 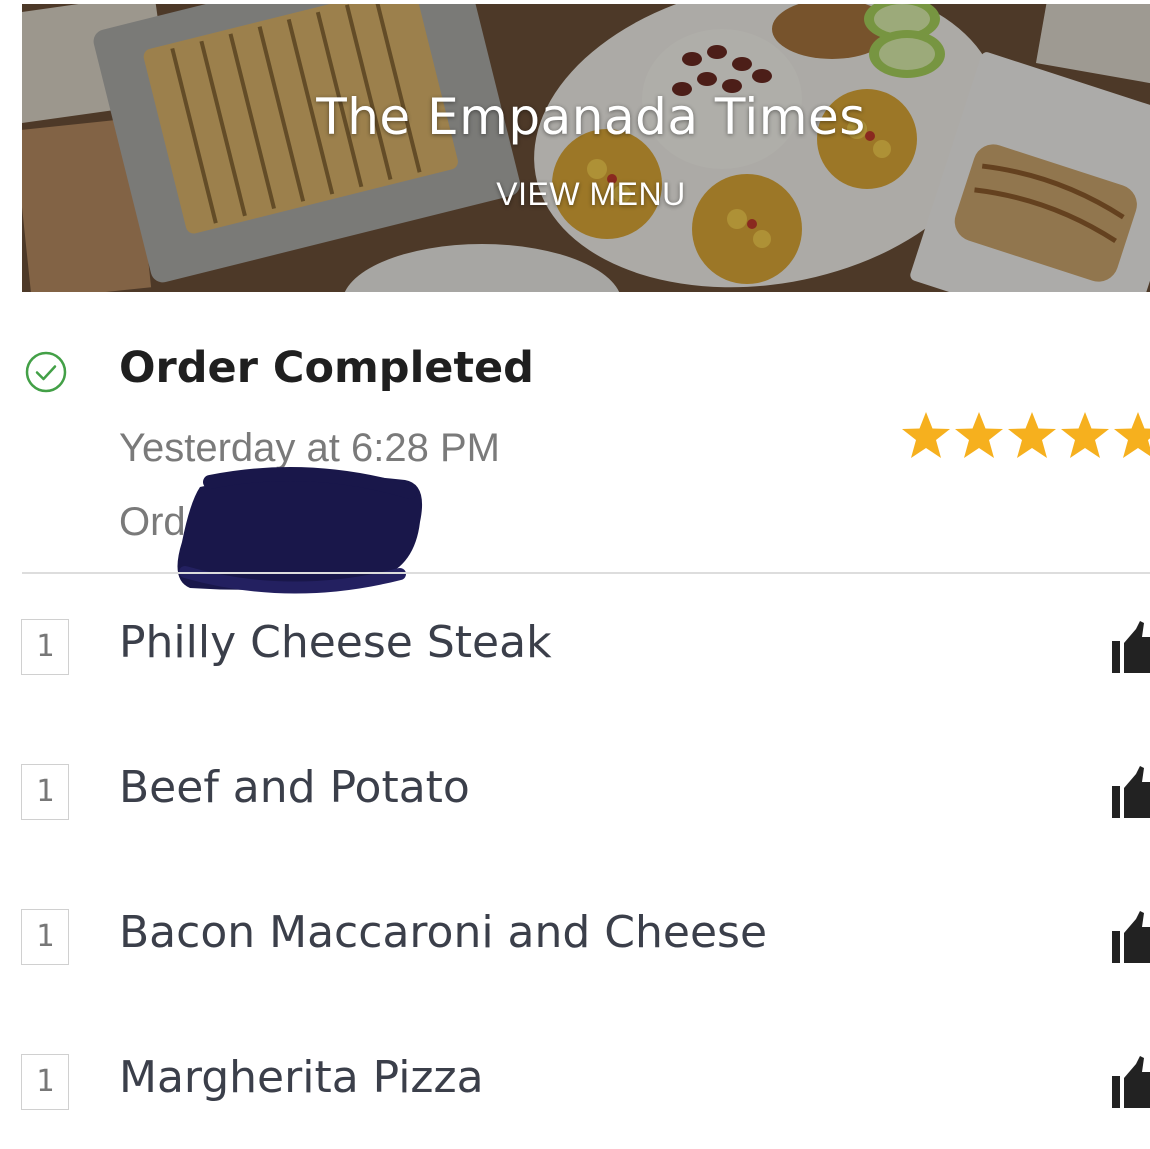 What do you see at coordinates (443, 932) in the screenshot?
I see `item-name: Bacon Maccaroni and Cheese` at bounding box center [443, 932].